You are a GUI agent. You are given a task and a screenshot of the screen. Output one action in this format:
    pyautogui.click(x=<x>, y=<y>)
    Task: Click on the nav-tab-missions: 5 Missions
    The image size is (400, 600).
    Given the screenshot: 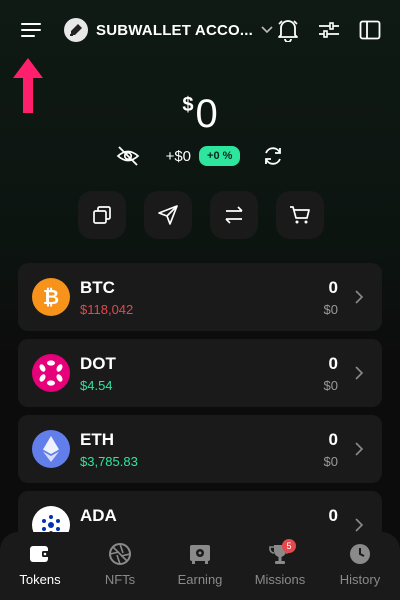 What is the action you would take?
    pyautogui.click(x=280, y=566)
    